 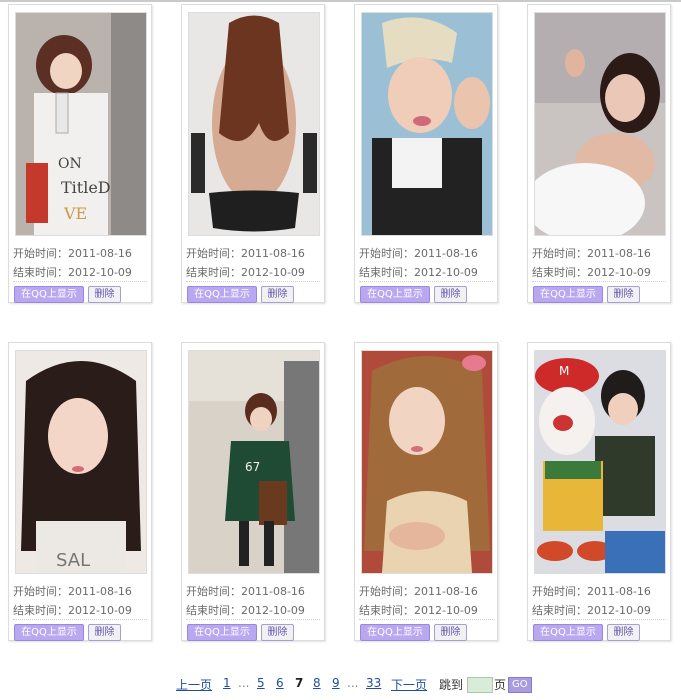 I want to click on page-link-5: 5, so click(x=261, y=683).